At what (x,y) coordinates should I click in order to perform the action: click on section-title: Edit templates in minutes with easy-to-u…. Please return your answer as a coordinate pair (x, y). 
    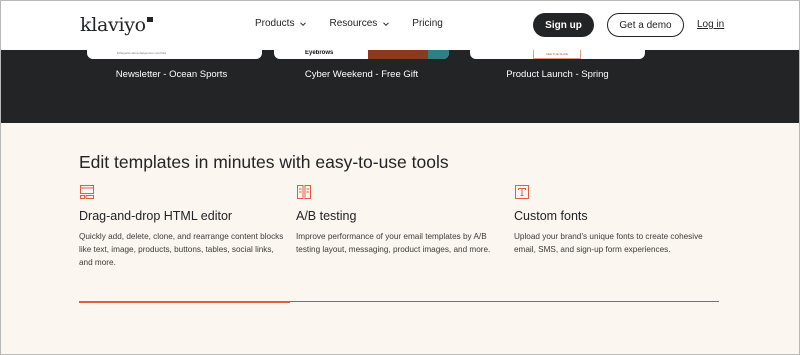
    Looking at the image, I should click on (264, 162).